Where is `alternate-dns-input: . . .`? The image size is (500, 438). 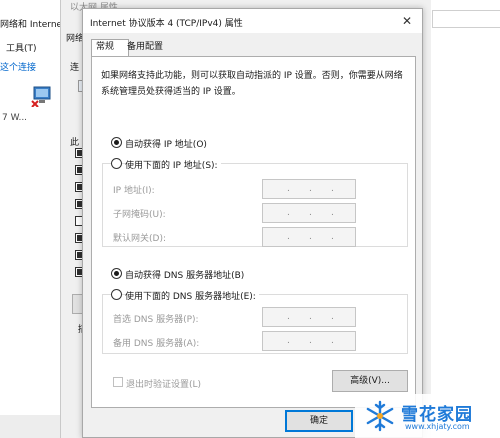 alternate-dns-input: . . . is located at coordinates (309, 341).